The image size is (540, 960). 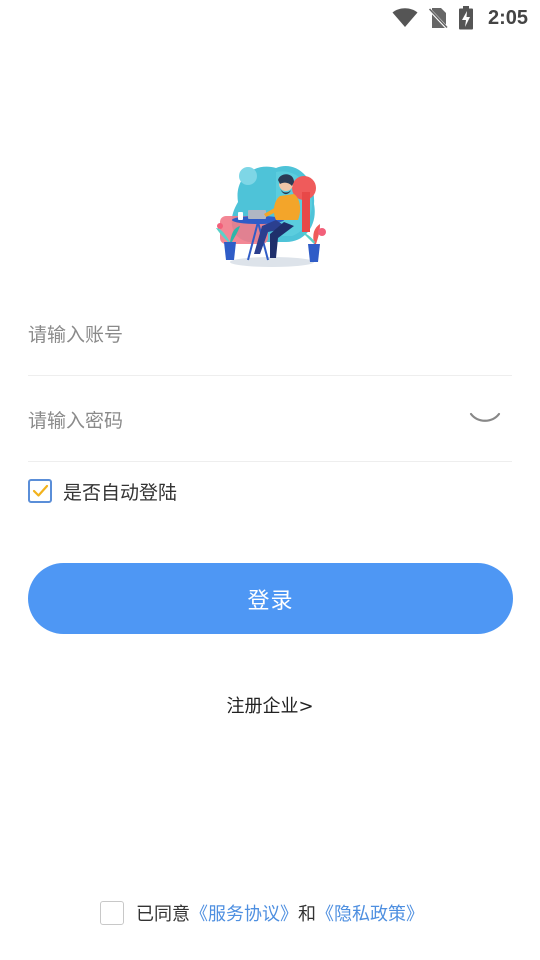 I want to click on person-working-at-laptop-illustration, so click(x=272, y=216).